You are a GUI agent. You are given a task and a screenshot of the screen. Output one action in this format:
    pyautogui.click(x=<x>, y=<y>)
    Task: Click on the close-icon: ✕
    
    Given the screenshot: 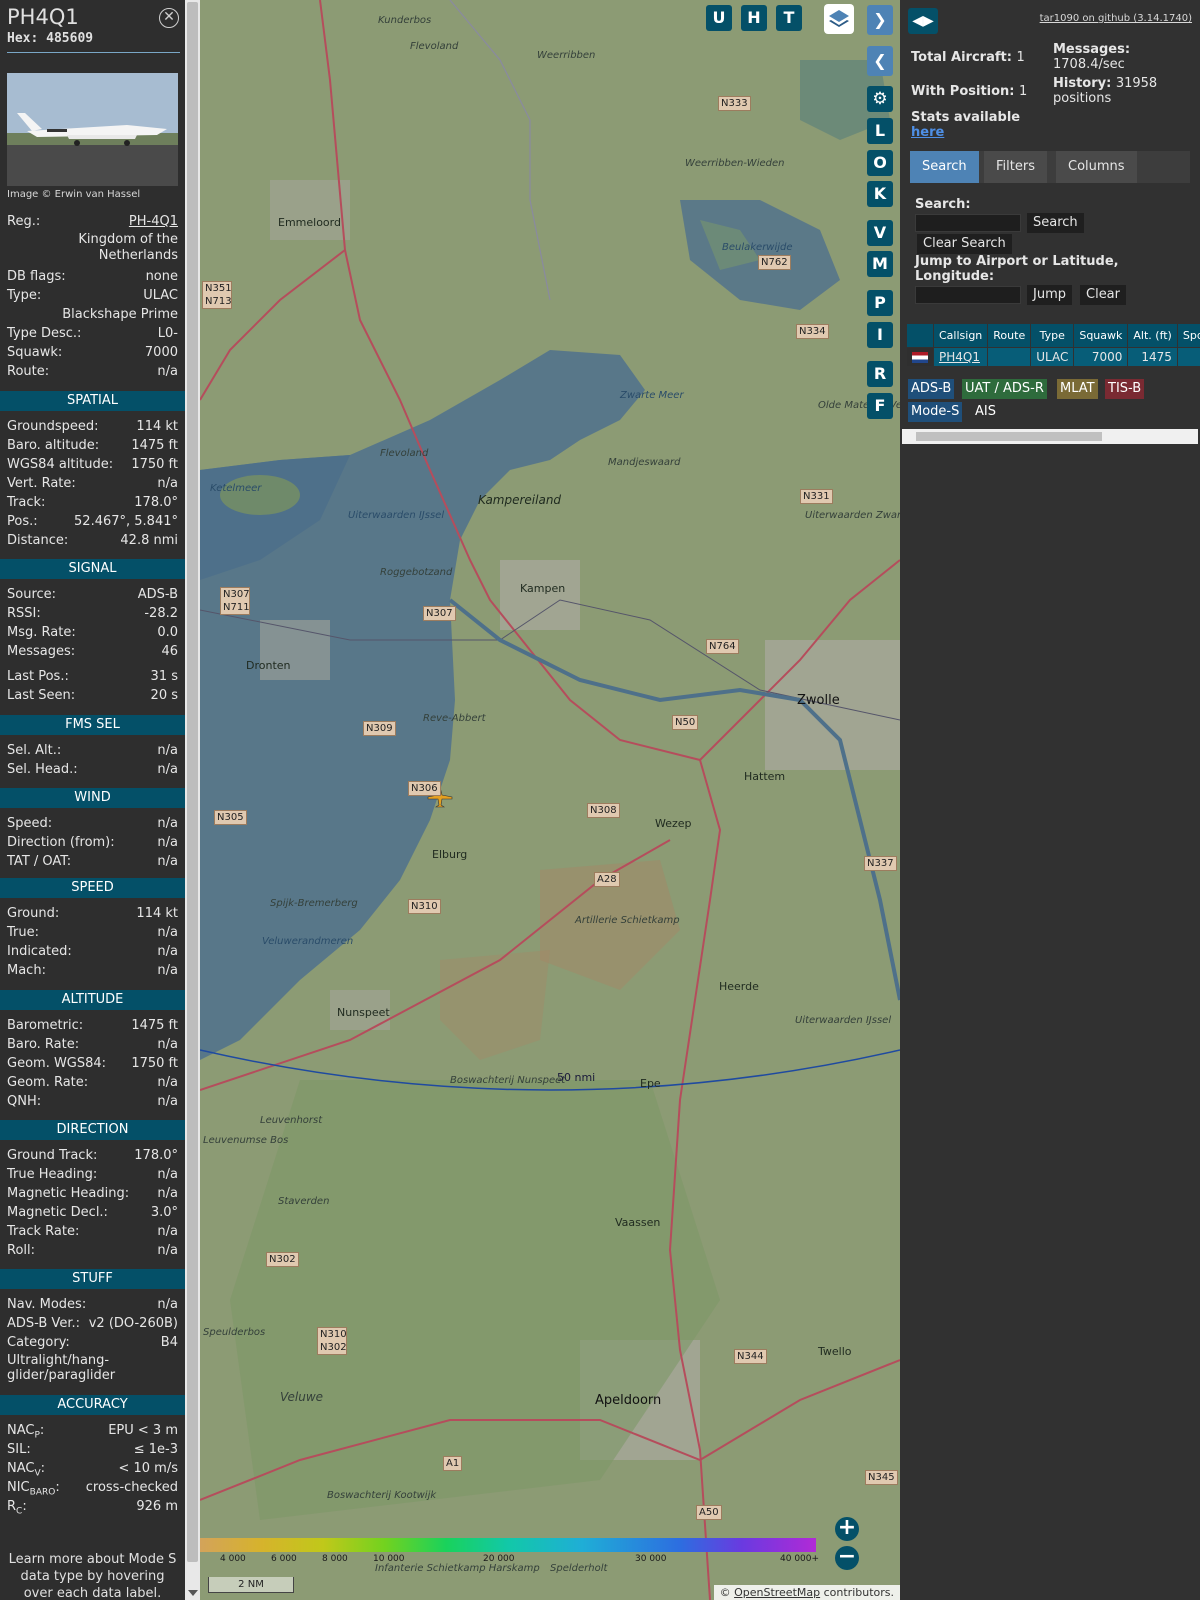 What is the action you would take?
    pyautogui.click(x=169, y=18)
    